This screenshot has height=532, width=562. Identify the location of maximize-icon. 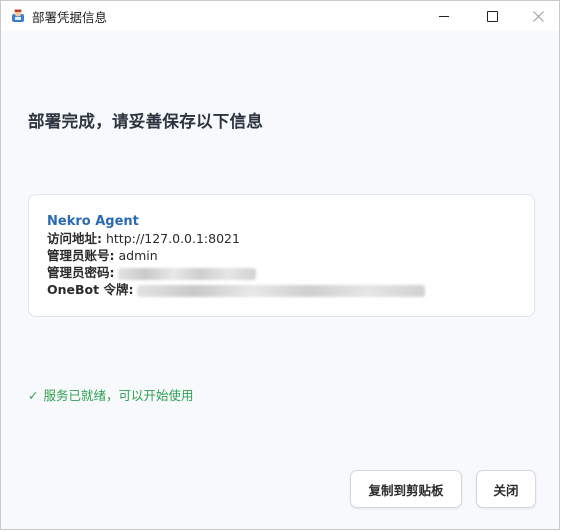
(492, 16).